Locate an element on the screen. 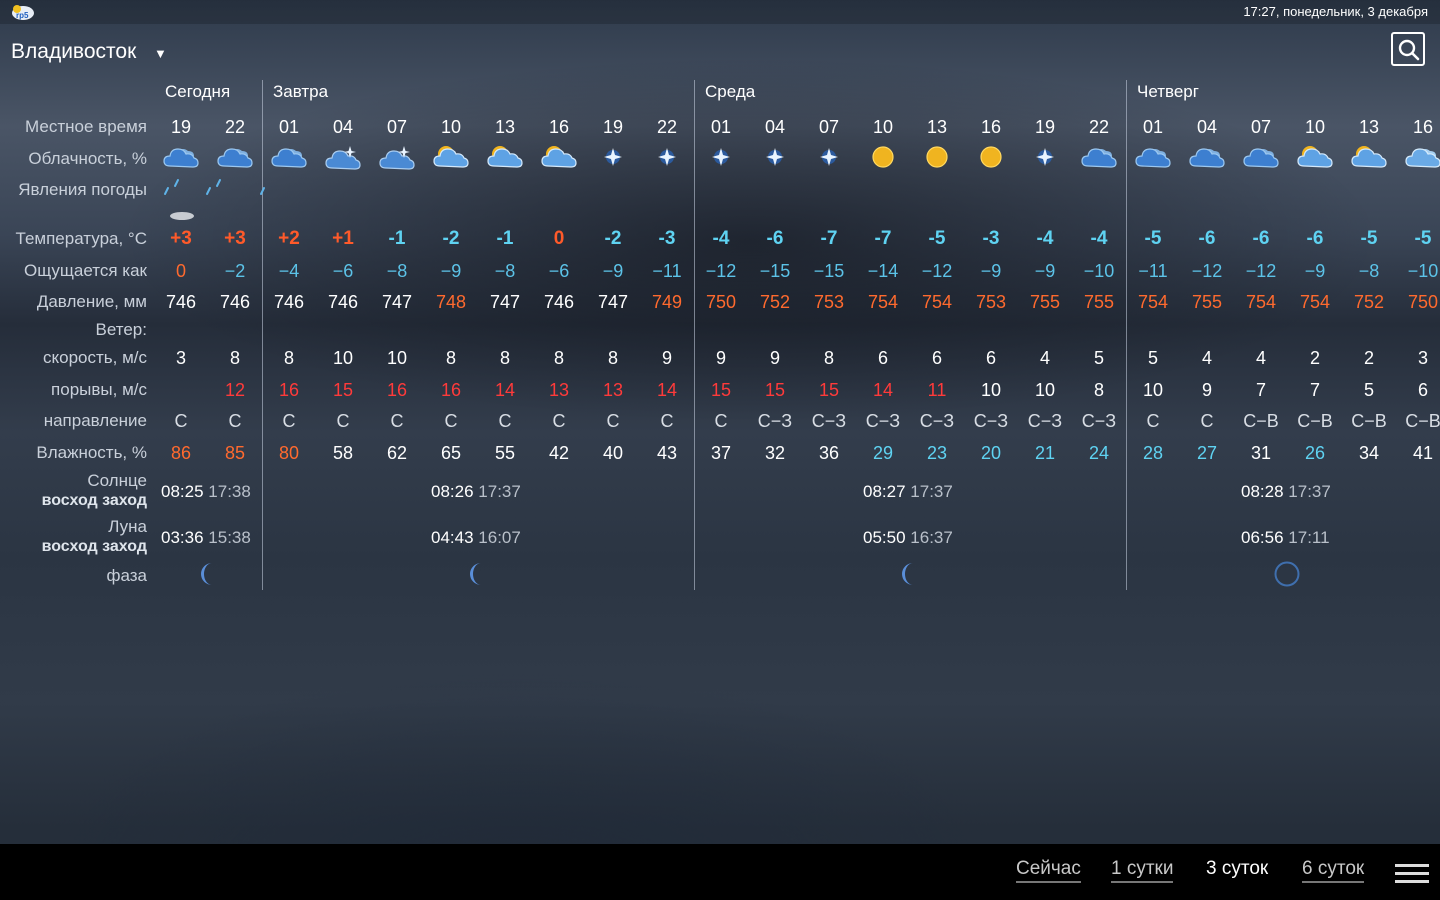  svg-text: rp5 is located at coordinates (22, 15).